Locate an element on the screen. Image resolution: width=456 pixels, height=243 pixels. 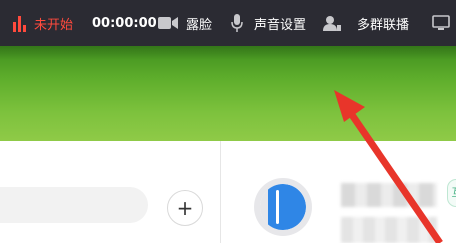
video-camera-icon is located at coordinates (168, 23).